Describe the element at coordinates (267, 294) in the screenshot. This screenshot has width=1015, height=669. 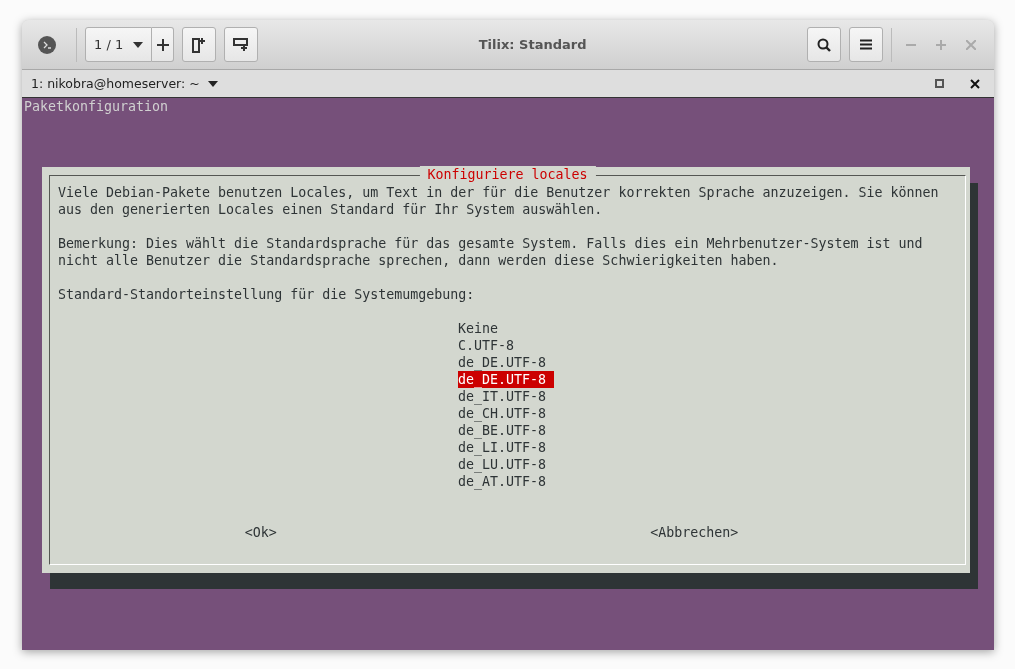
I see `dialog-paragraph: Standard-Standorteinstellung für die Systemumgebung:` at that location.